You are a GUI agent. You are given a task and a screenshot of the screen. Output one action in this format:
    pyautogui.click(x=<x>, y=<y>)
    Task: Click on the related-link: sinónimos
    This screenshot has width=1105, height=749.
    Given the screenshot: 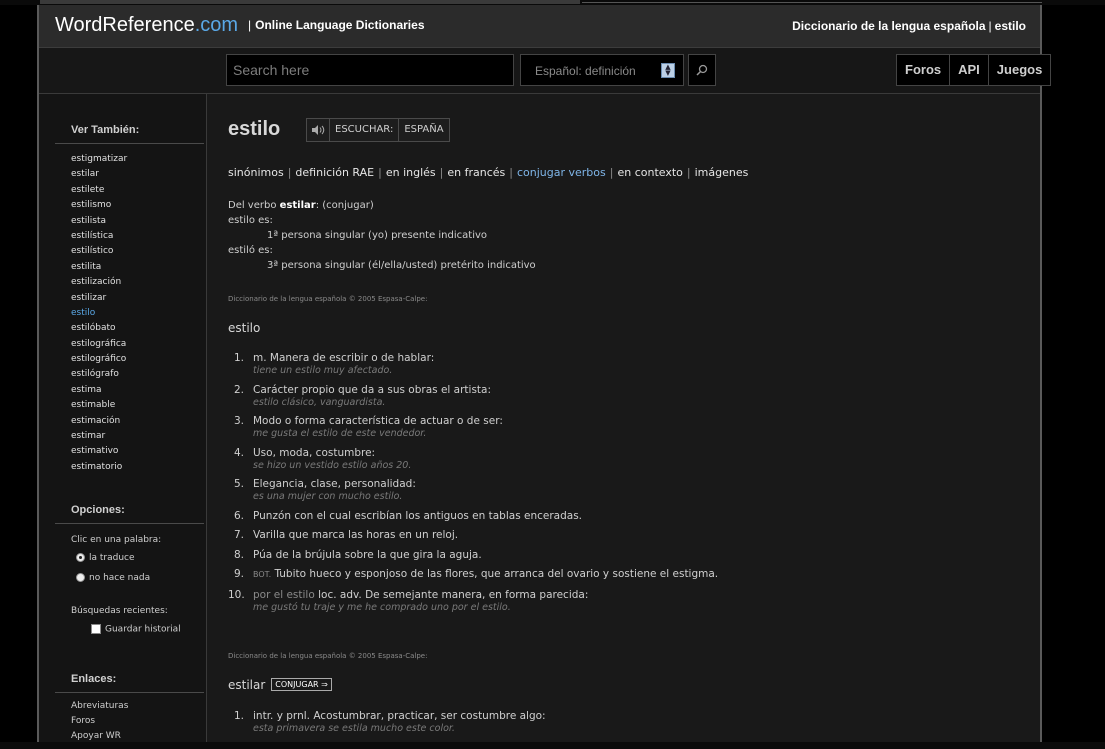 What is the action you would take?
    pyautogui.click(x=256, y=172)
    